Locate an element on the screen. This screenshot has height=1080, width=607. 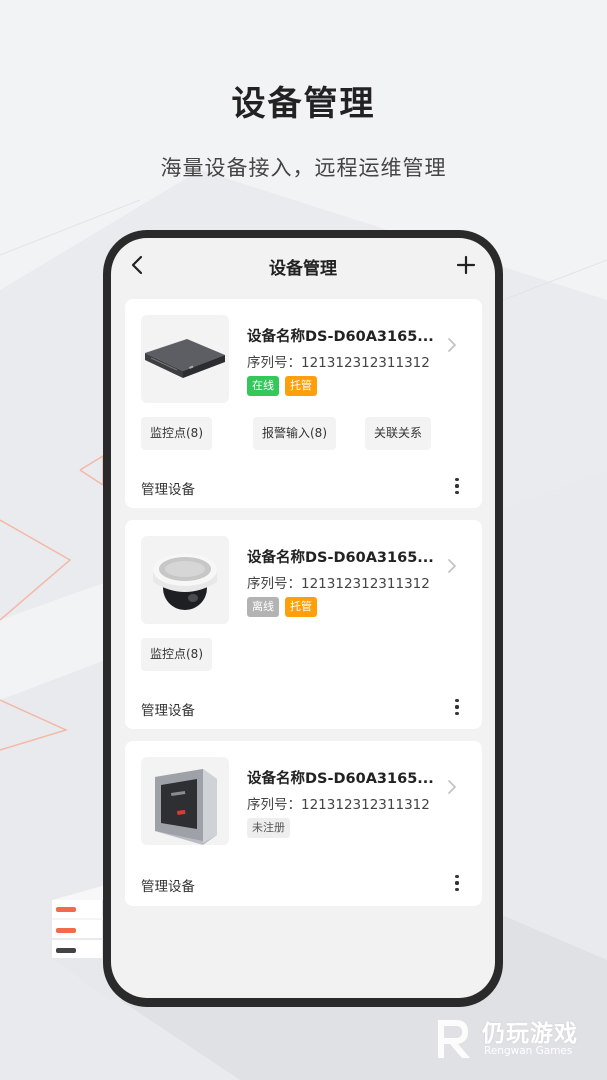
watermark: 仍玩游戏 Rengwan Games is located at coordinates (517, 1039).